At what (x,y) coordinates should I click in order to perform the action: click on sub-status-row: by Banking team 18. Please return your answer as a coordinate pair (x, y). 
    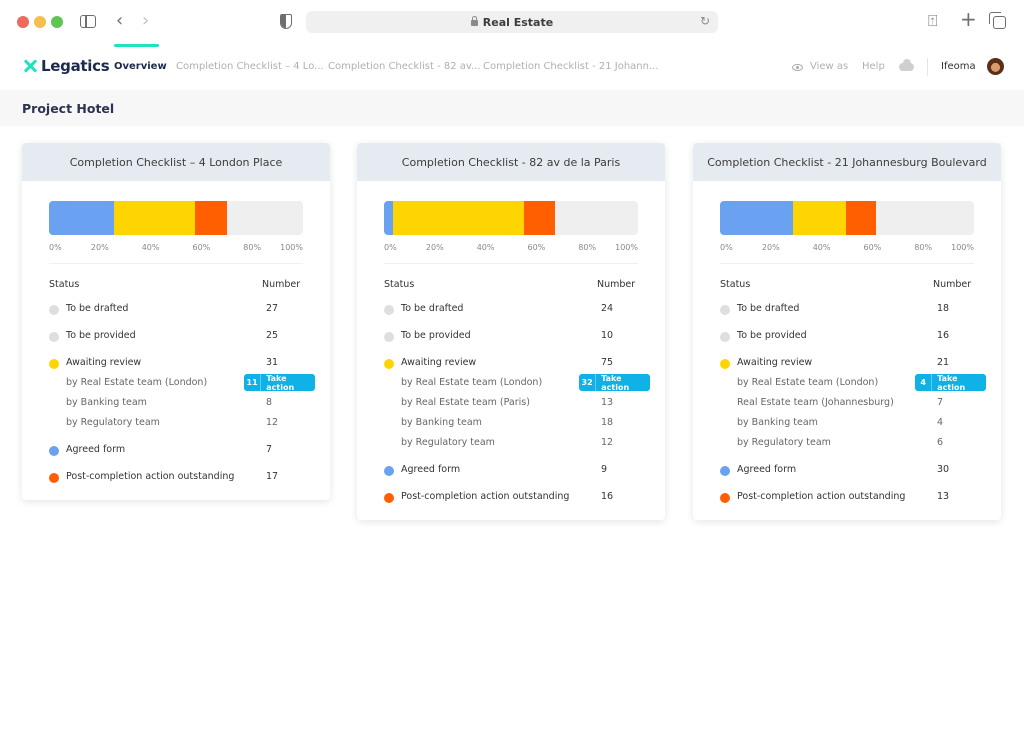
    Looking at the image, I should click on (519, 424).